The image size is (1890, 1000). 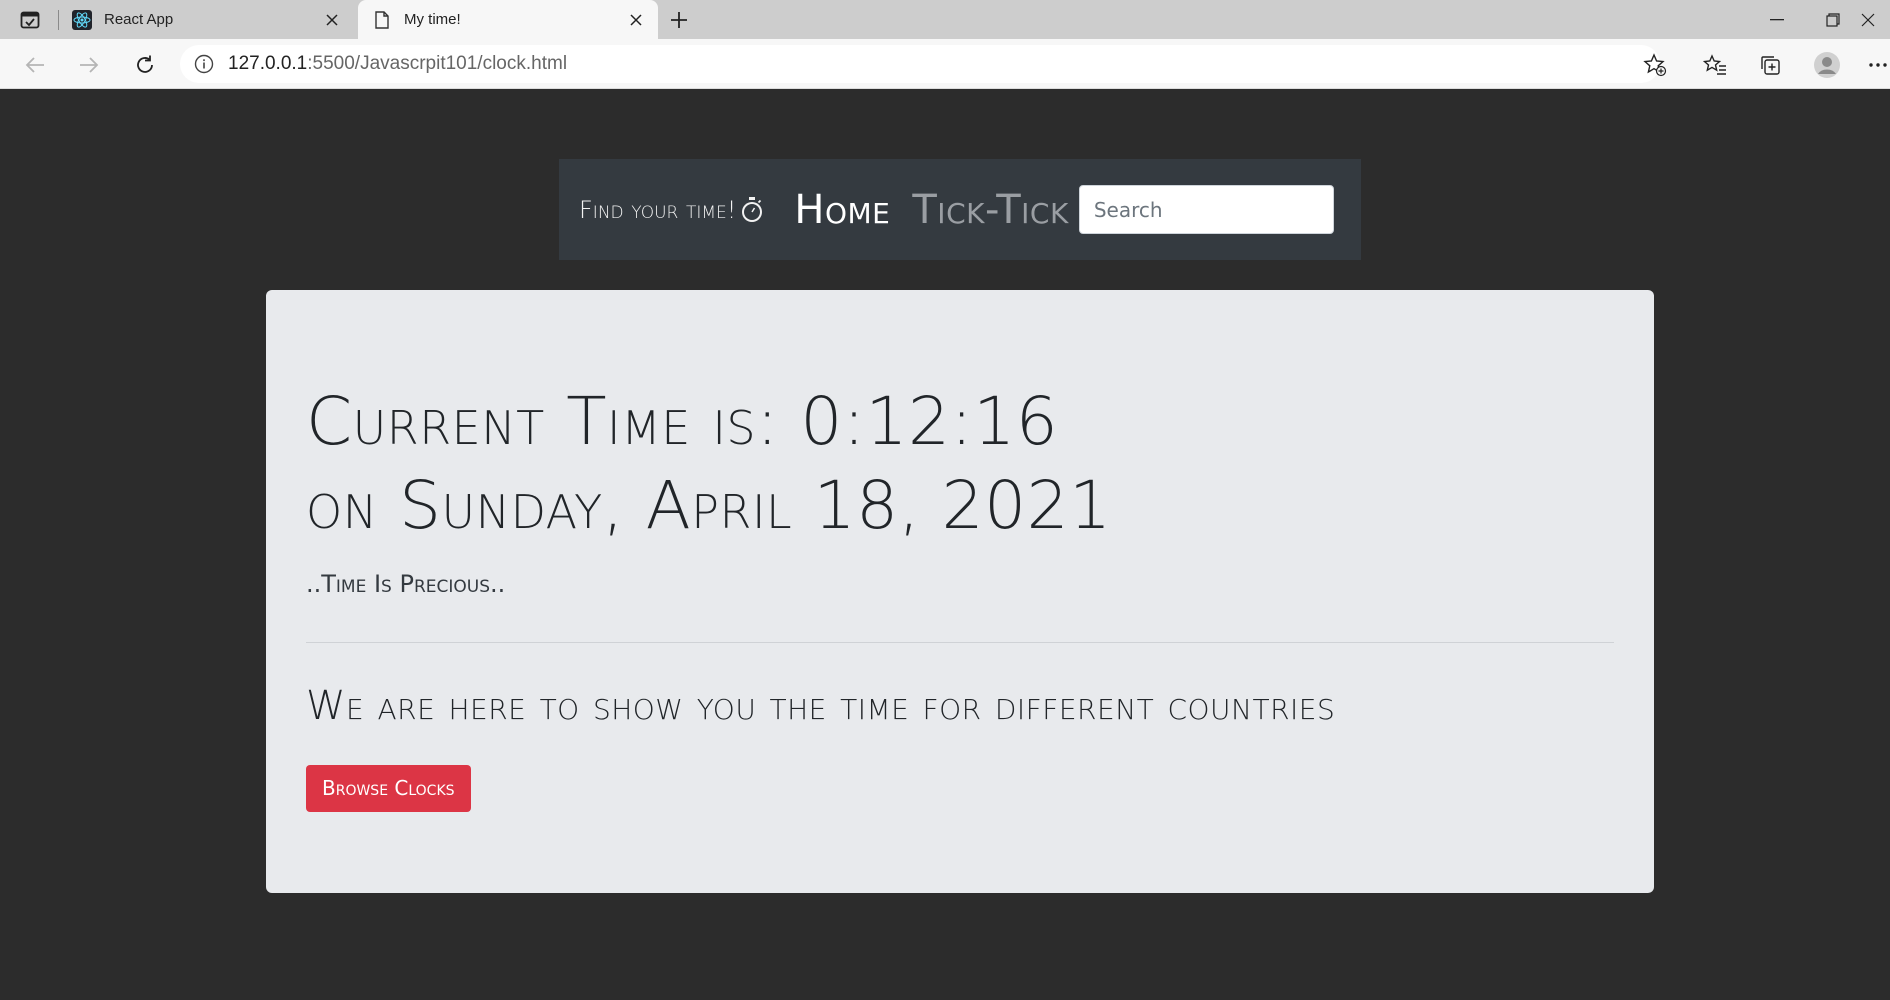 What do you see at coordinates (990, 210) in the screenshot?
I see `nav-link-tick-tick: Tick-Tick` at bounding box center [990, 210].